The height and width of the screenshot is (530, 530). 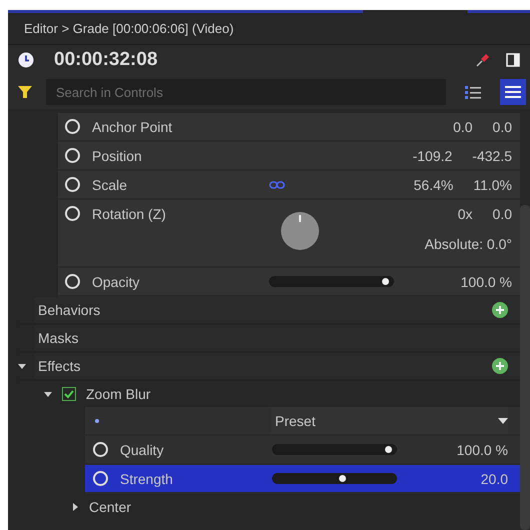 I want to click on clock-icon, so click(x=26, y=60).